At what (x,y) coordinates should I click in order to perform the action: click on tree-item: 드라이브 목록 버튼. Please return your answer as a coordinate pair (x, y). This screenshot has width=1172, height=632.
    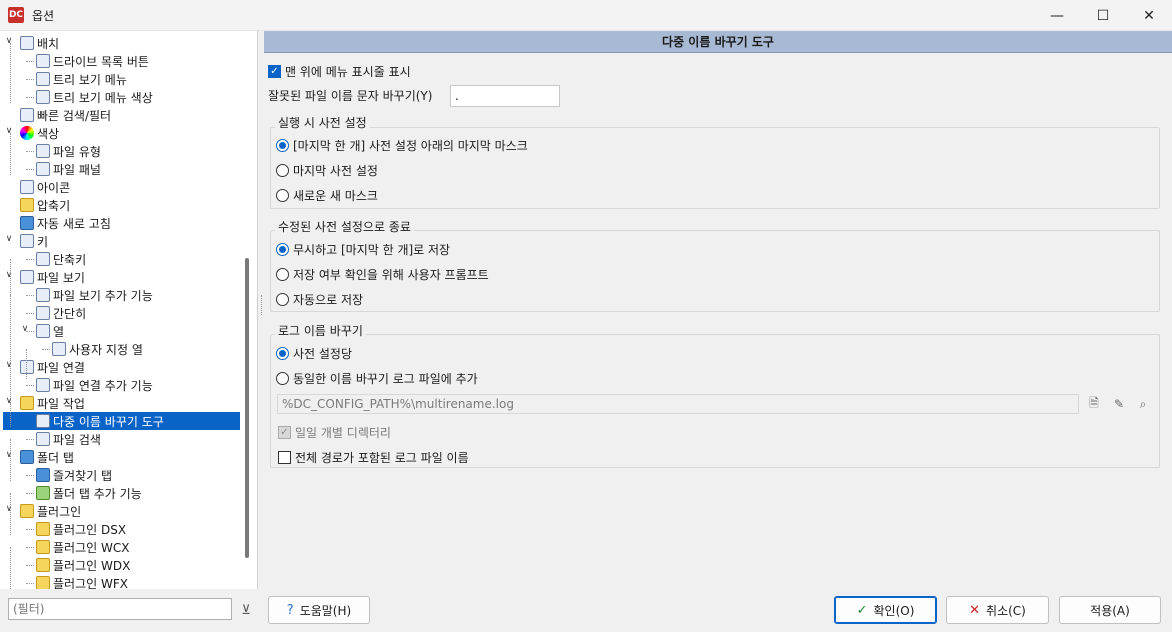
    Looking at the image, I should click on (92, 61).